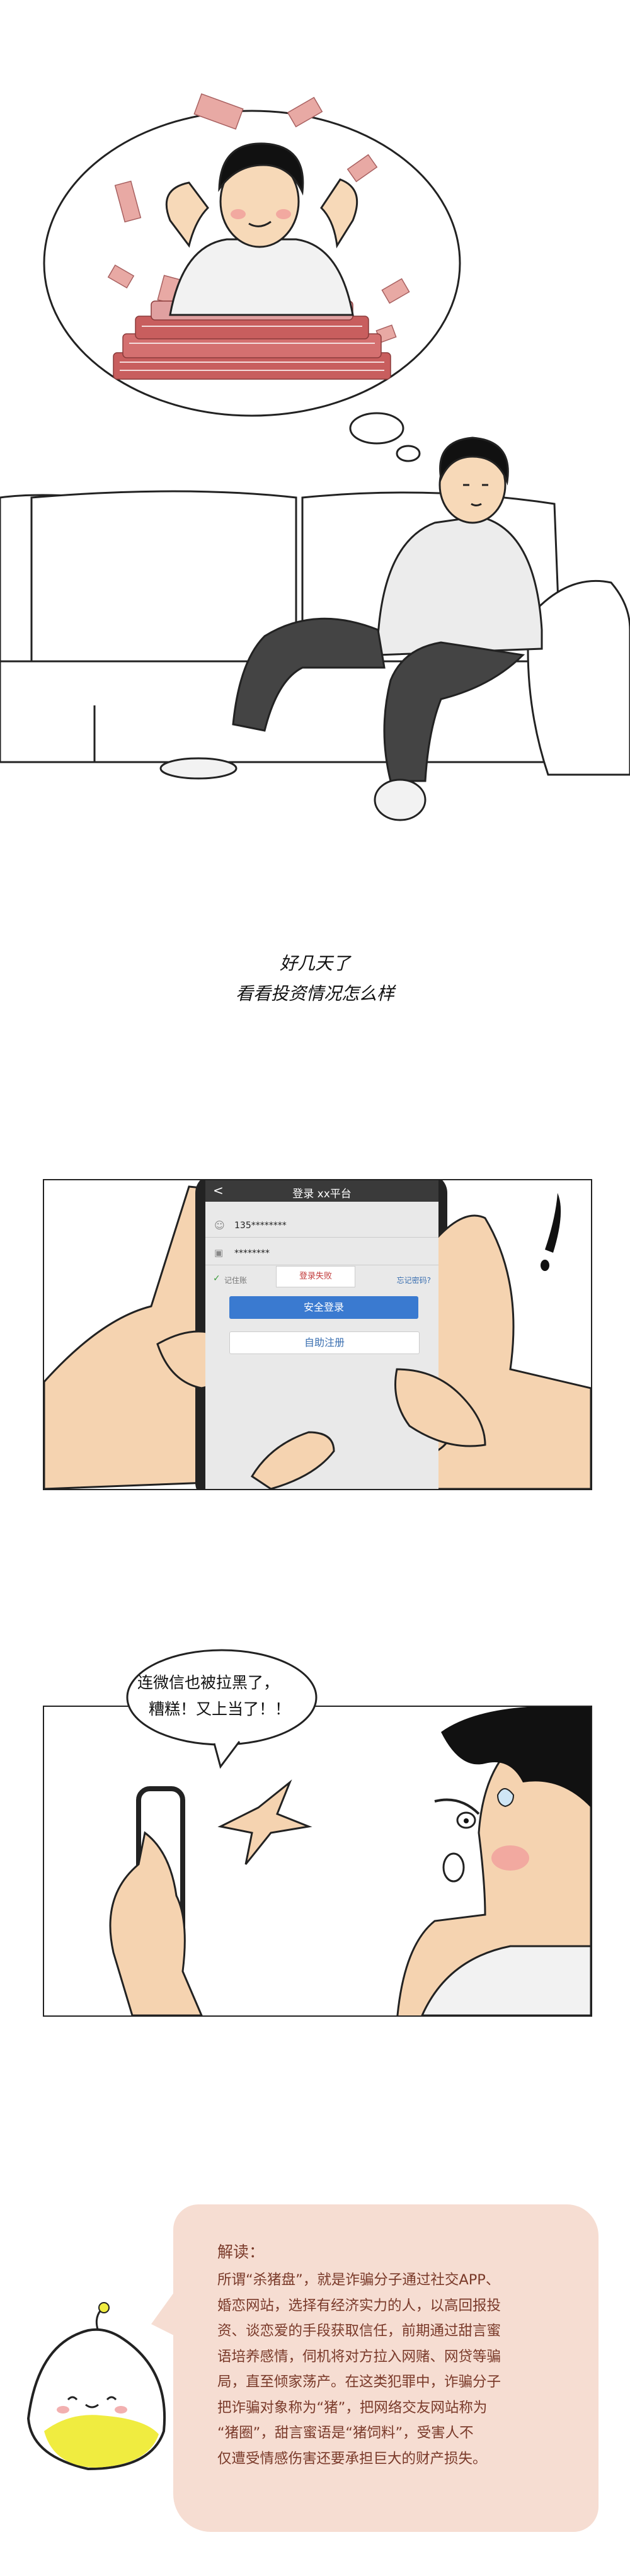 The height and width of the screenshot is (2576, 630). Describe the element at coordinates (359, 2305) in the screenshot. I see `note-line: 婚恋网站，选择有经济实力的人，以高回报投` at that location.